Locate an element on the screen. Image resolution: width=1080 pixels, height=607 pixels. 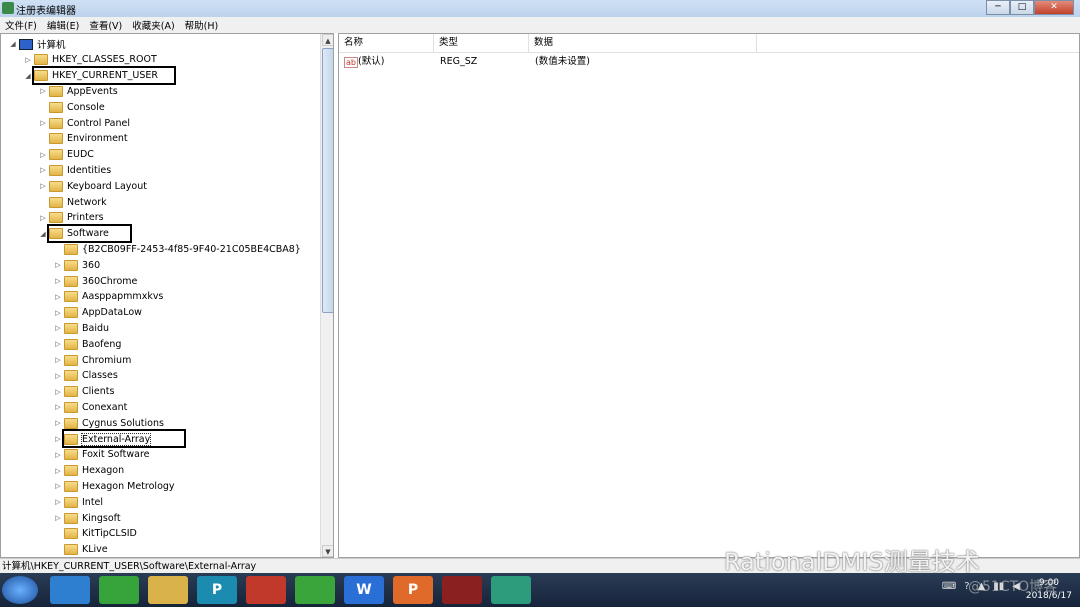
menu-edit: 编辑(E) is located at coordinates (63, 25).